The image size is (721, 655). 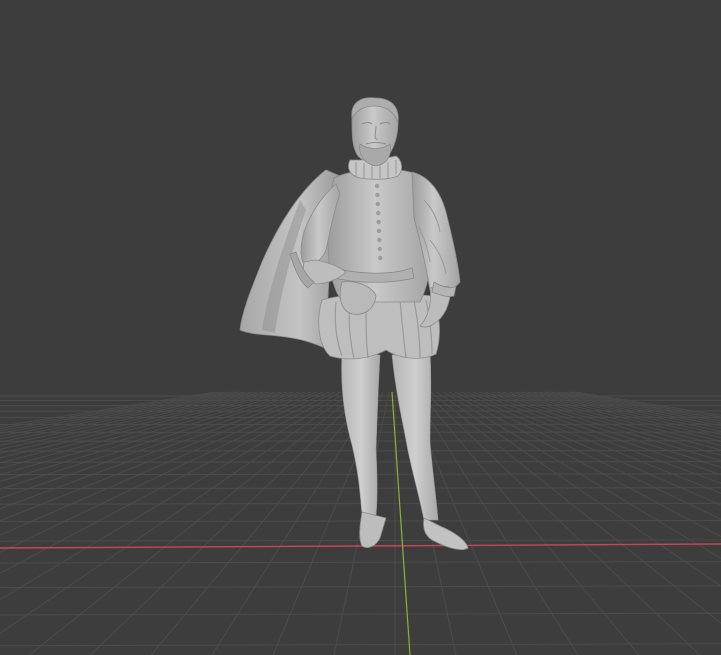 I want to click on x-axis-line, so click(x=360, y=546).